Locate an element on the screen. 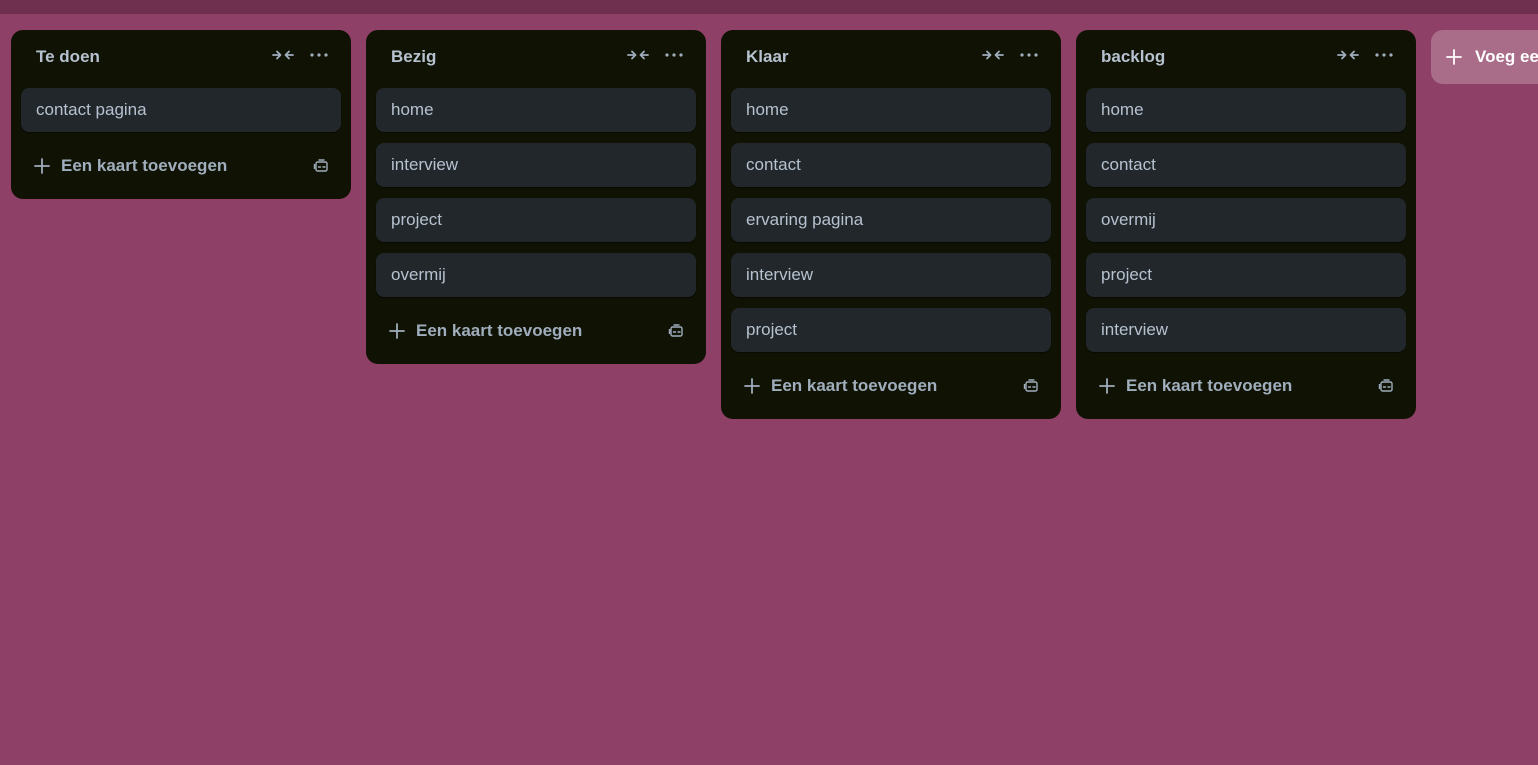 This screenshot has height=765, width=1538. list: Te doen contact pagina Een kaart toevoegen is located at coordinates (181, 114).